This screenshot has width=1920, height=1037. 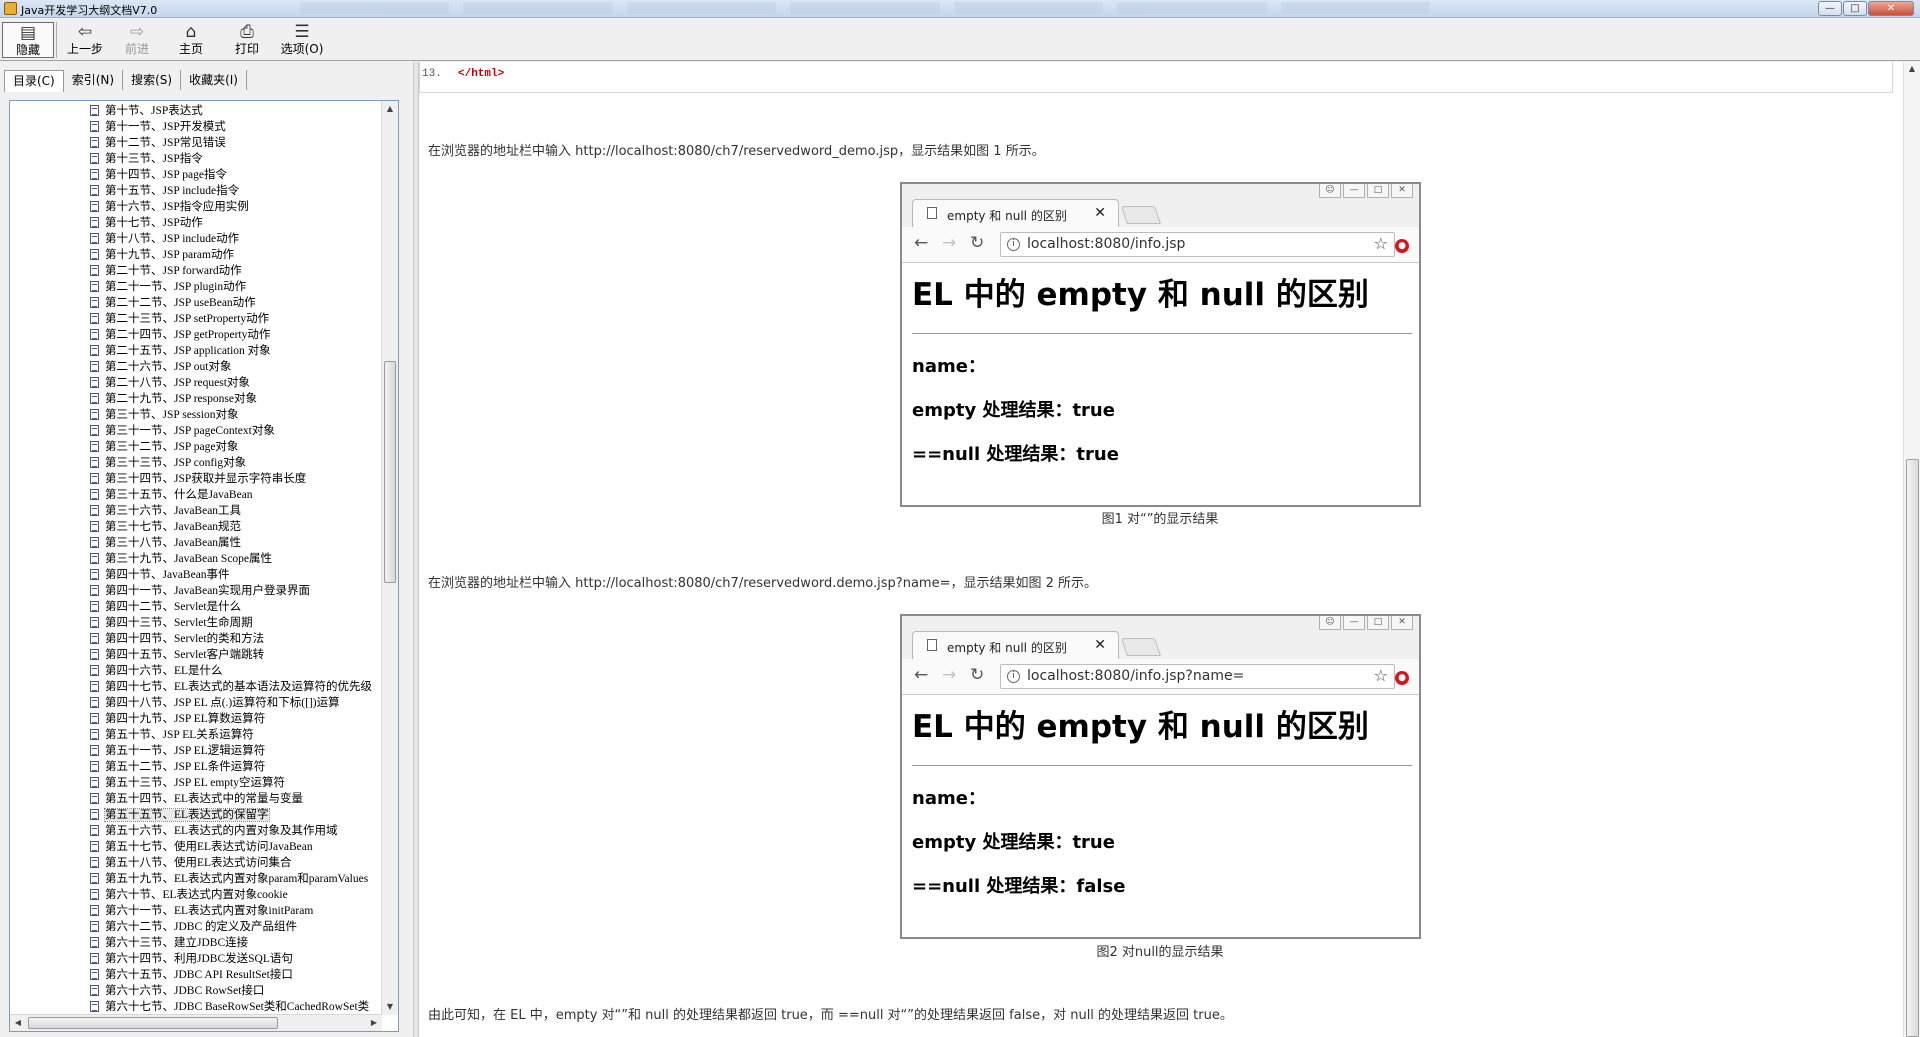 What do you see at coordinates (240, 479) in the screenshot?
I see `tree-item: 第三十四节、JSP获取并显示字符串长度` at bounding box center [240, 479].